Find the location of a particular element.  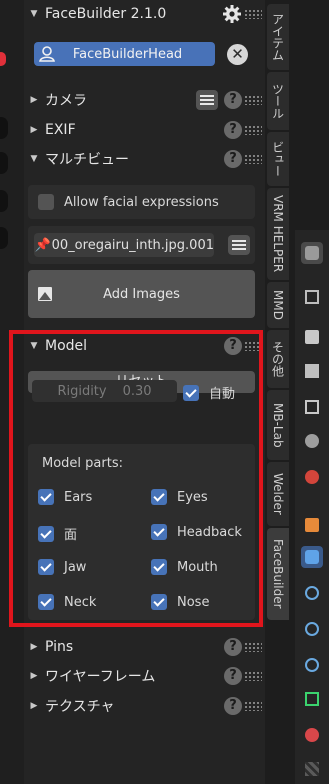

image-file-name: 00_oregairu_inth.jpg.001 is located at coordinates (132, 245).